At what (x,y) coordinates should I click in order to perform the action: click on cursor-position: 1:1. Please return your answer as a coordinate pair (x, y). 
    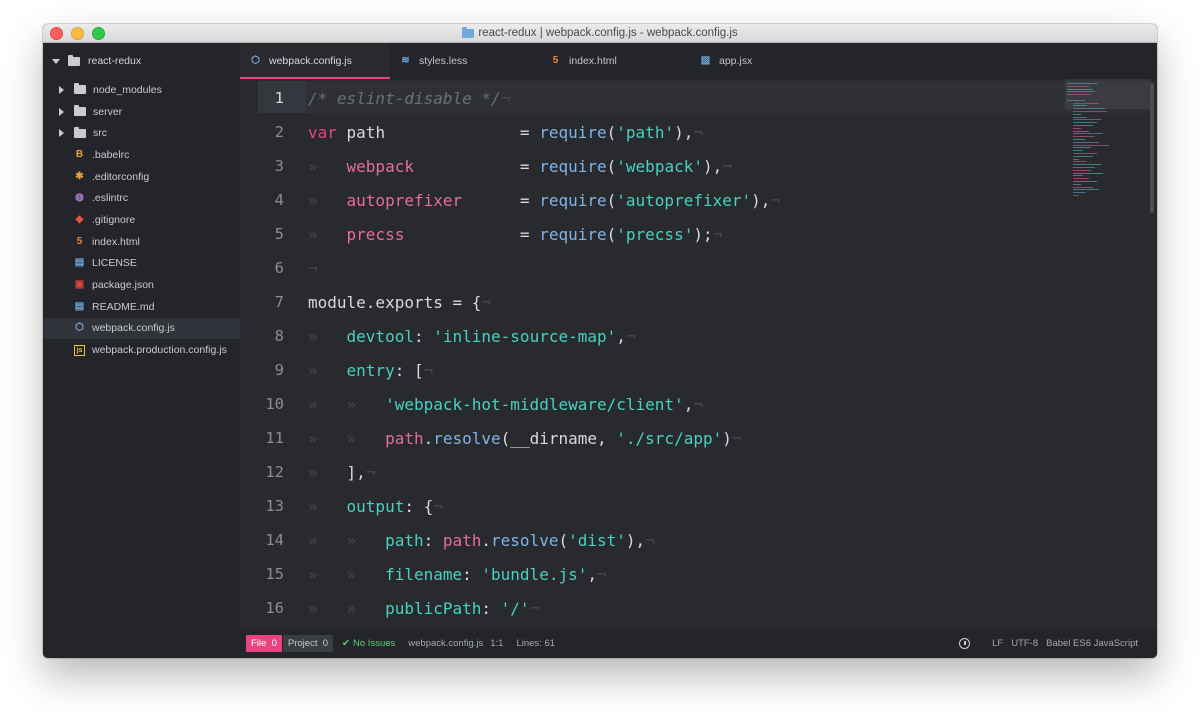
    Looking at the image, I should click on (496, 643).